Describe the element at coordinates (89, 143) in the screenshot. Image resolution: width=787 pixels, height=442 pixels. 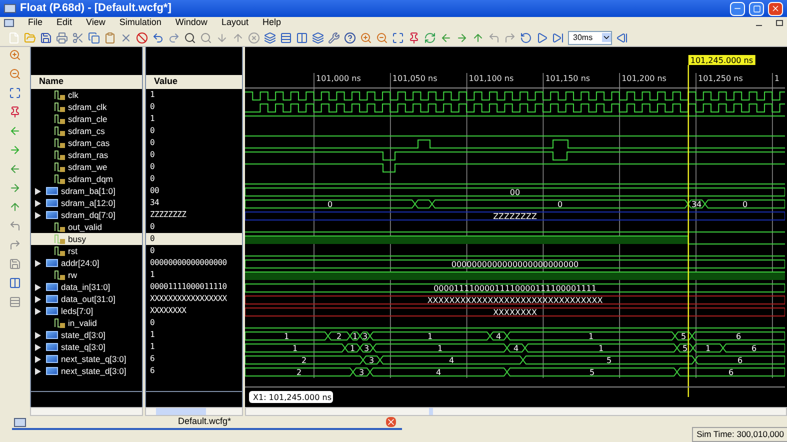
I see `signal-name: sdram_cas` at that location.